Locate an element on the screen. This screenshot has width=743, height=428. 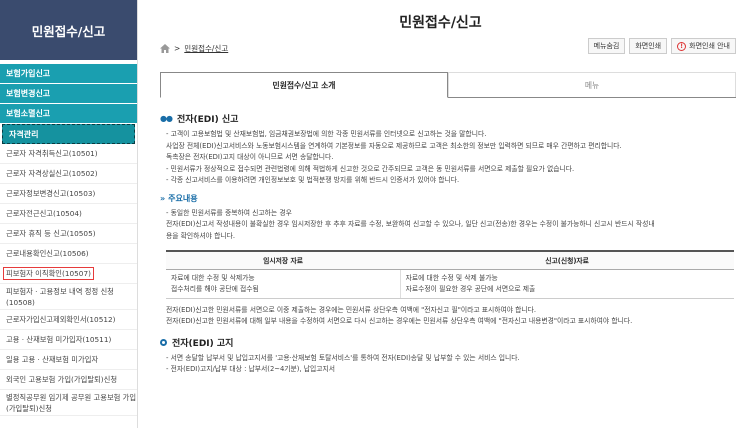
breadcrumb: > 민원접수/신고 is located at coordinates (194, 48).